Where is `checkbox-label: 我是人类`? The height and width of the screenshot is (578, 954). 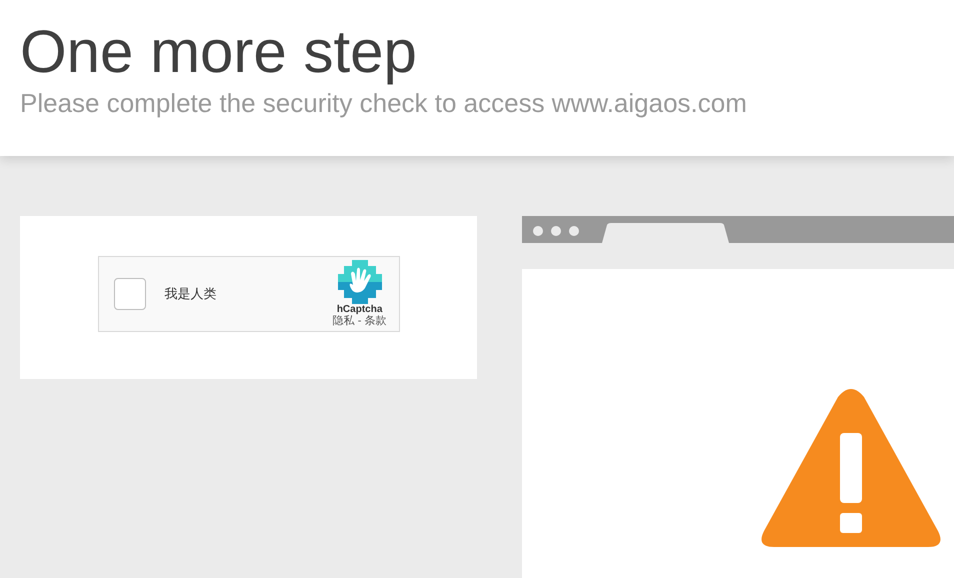
checkbox-label: 我是人类 is located at coordinates (190, 294).